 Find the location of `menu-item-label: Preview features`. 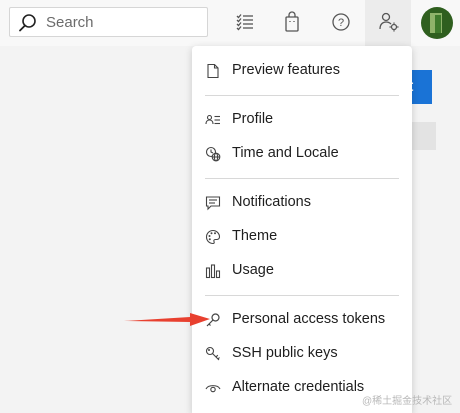

menu-item-label: Preview features is located at coordinates (286, 70).